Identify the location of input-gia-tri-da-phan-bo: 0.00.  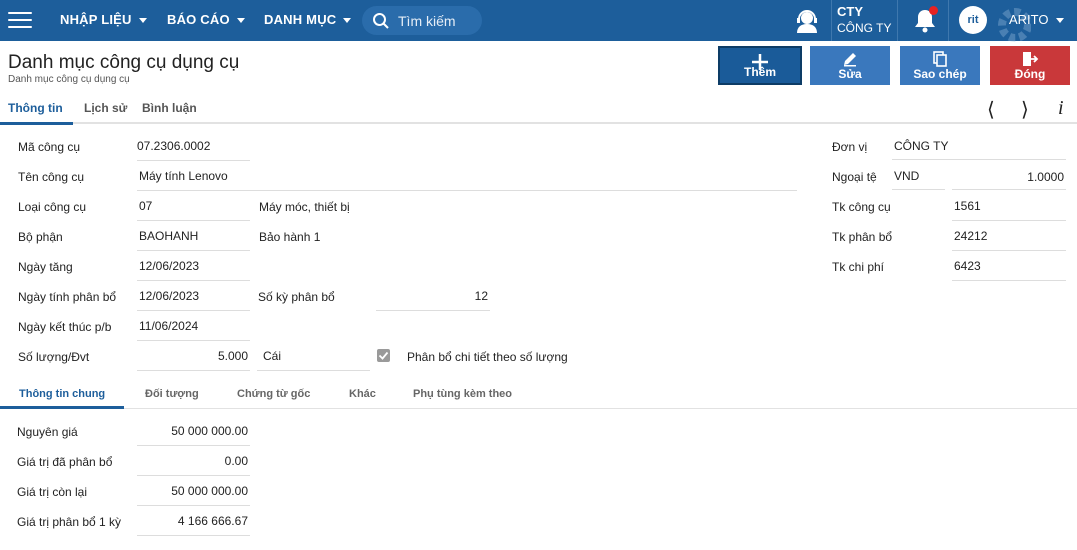
(193, 461).